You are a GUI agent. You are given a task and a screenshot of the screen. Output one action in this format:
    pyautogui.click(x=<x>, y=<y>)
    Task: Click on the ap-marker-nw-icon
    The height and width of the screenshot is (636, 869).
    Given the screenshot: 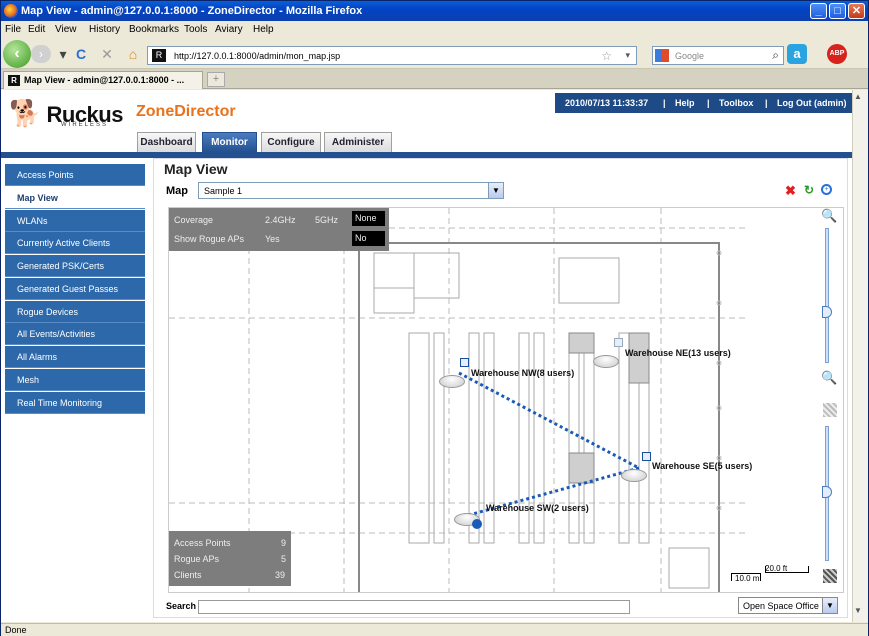 What is the action you would take?
    pyautogui.click(x=464, y=362)
    